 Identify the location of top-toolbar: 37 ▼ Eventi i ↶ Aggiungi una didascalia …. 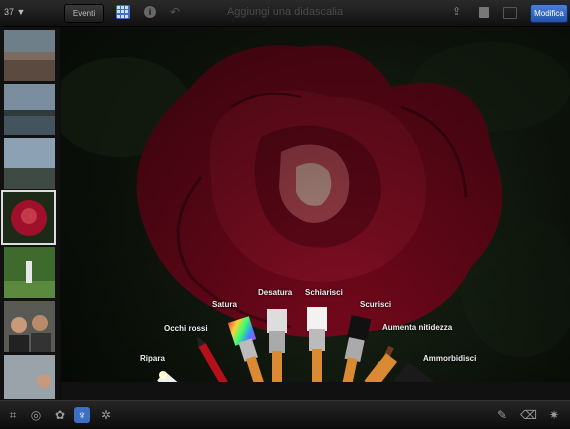
(285, 13).